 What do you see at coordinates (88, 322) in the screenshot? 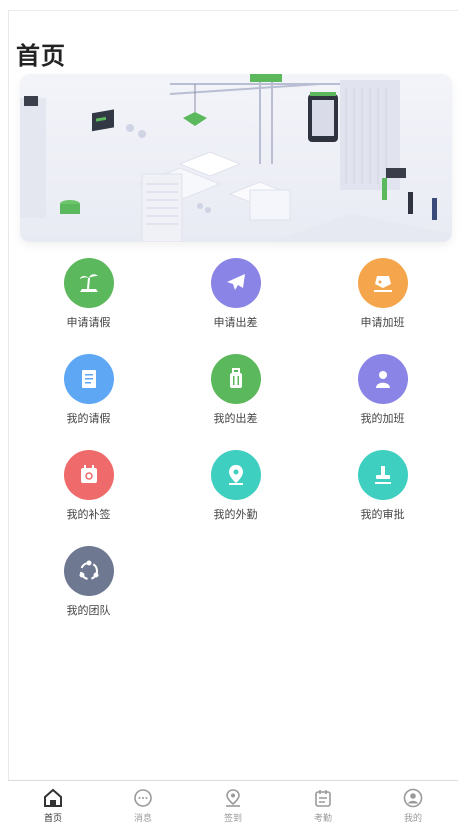
I see `menu-label: 申请请假` at bounding box center [88, 322].